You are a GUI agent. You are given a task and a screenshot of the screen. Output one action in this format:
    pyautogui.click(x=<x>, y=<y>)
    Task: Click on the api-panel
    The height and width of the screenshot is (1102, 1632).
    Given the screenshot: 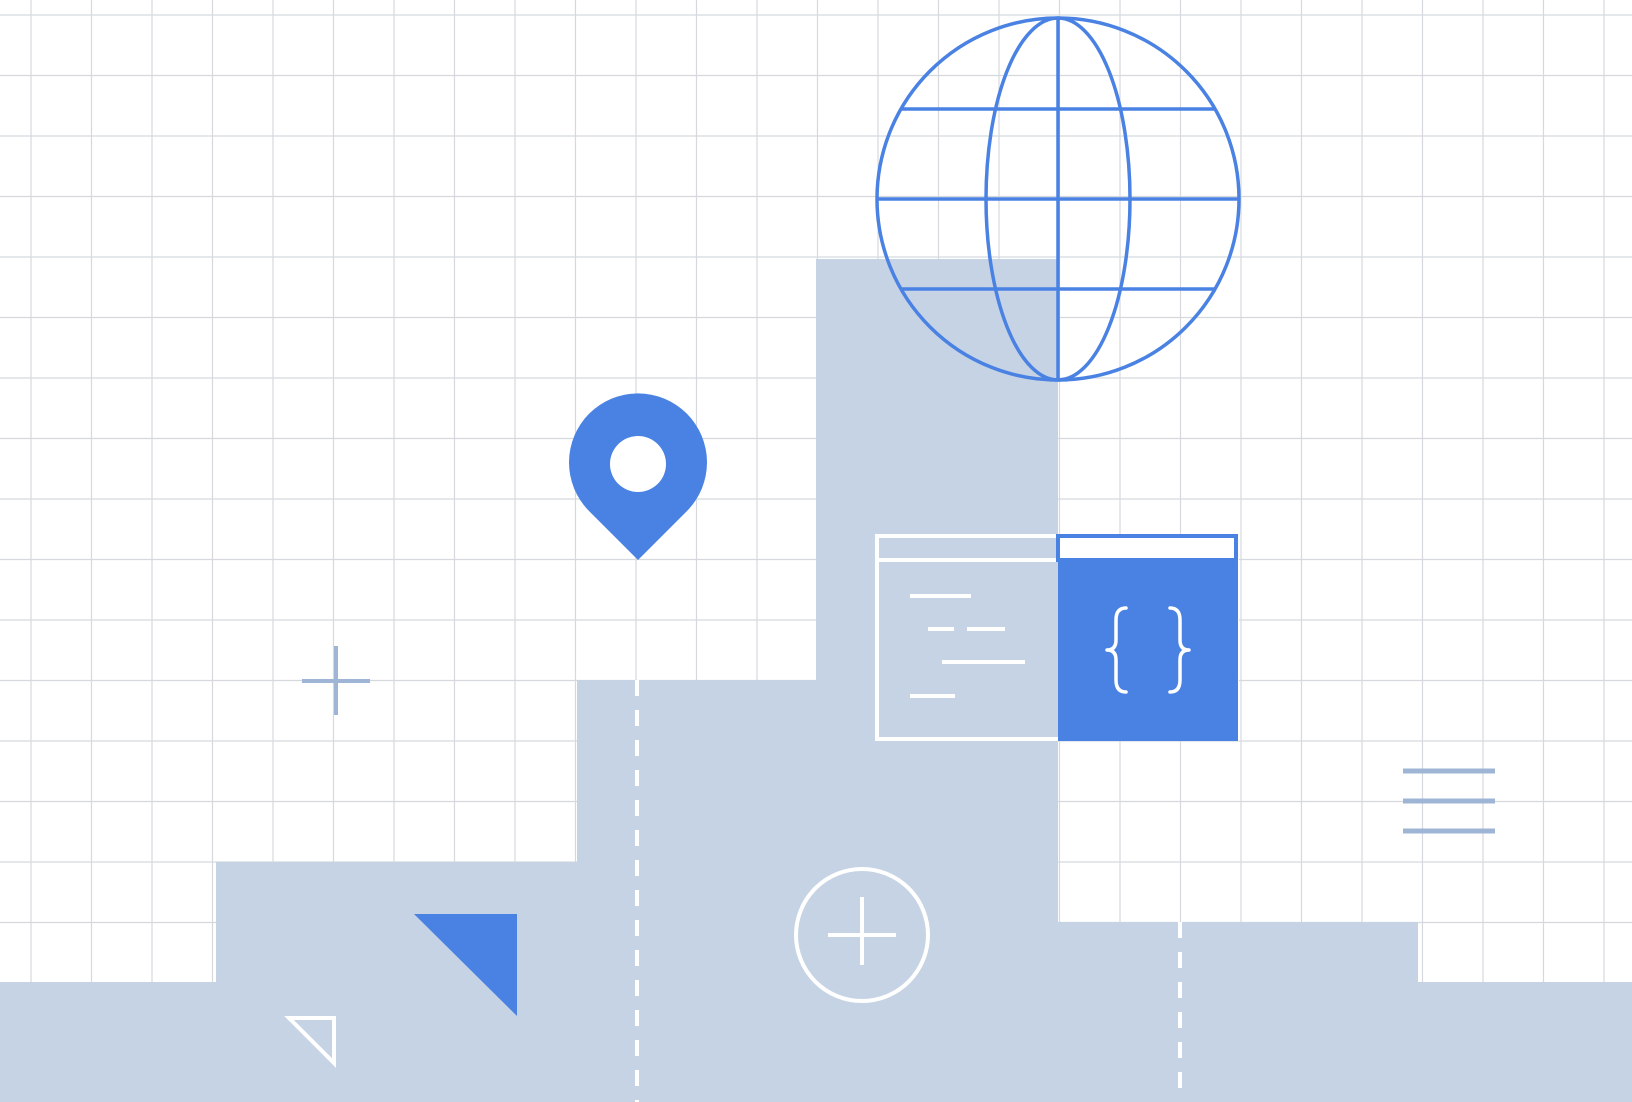 What is the action you would take?
    pyautogui.click(x=1147, y=637)
    